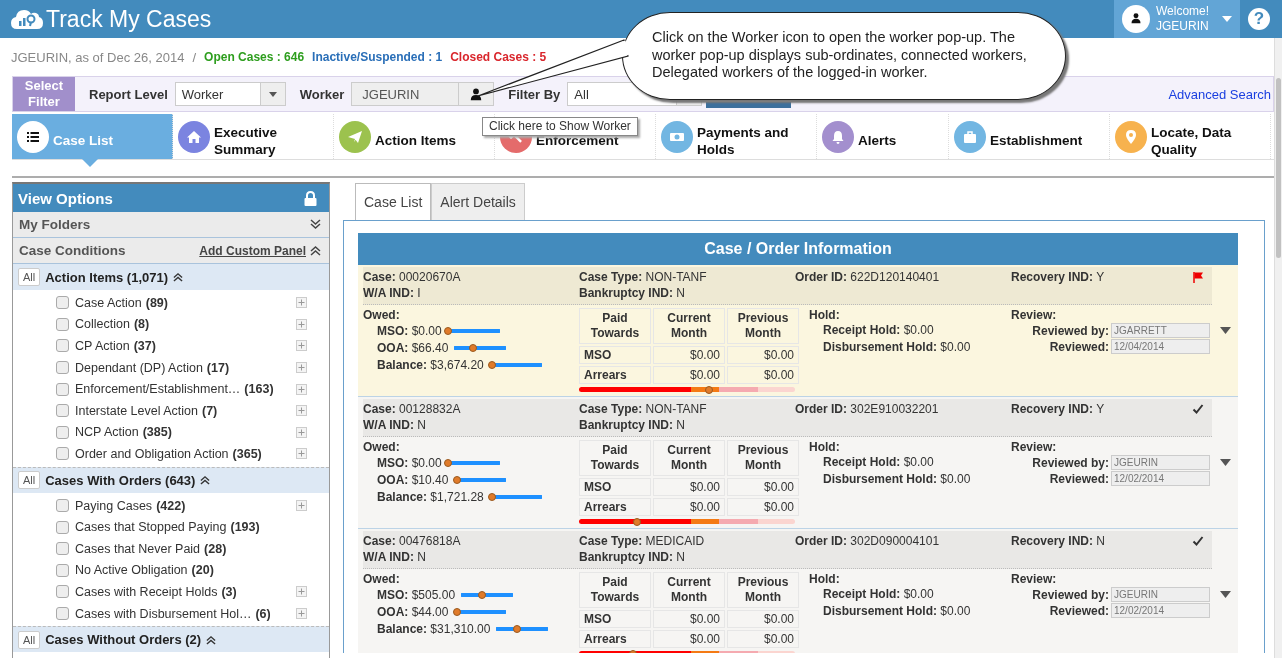 Image resolution: width=1282 pixels, height=658 pixels. I want to click on advanced-search-link: Advanced Search, so click(1219, 94).